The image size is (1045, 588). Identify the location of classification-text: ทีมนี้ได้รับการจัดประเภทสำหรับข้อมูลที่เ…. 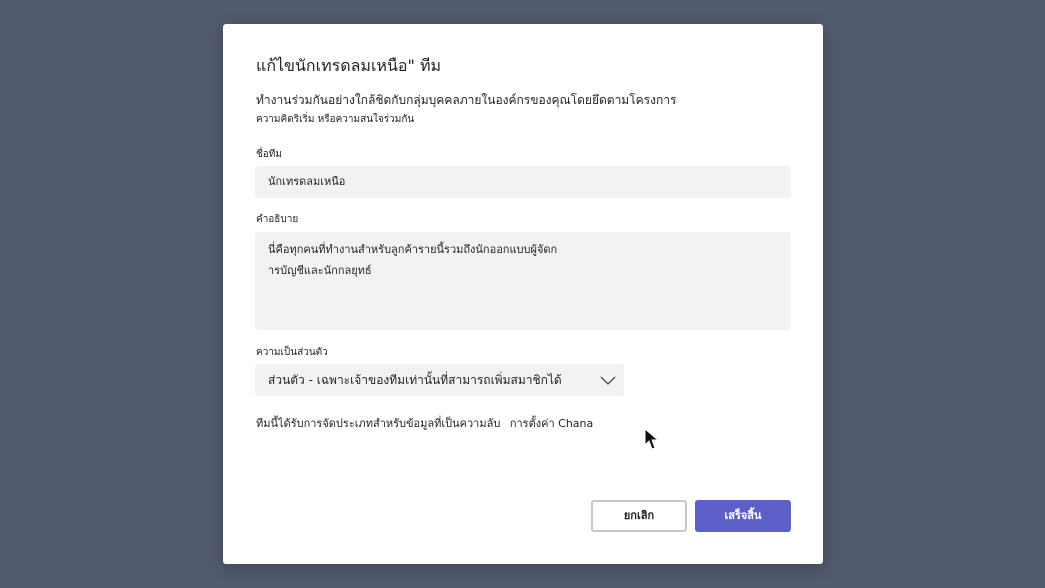
(378, 423).